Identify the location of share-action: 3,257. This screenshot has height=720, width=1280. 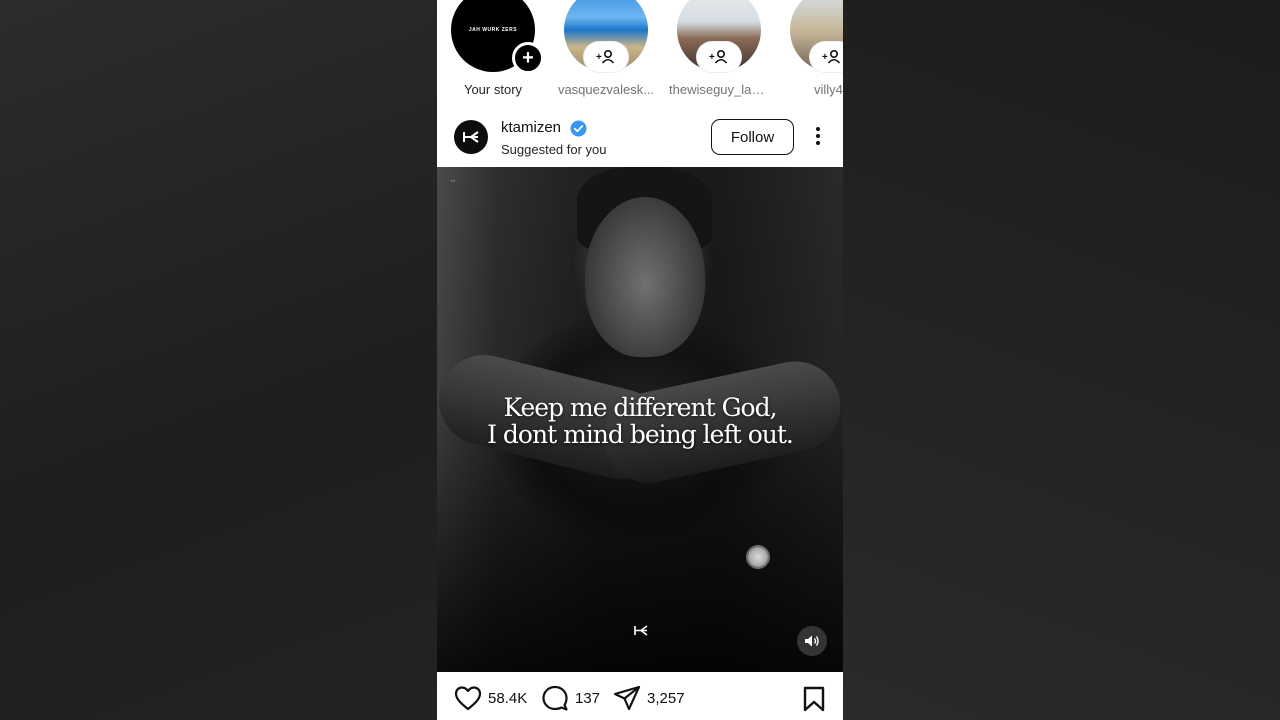
(649, 698).